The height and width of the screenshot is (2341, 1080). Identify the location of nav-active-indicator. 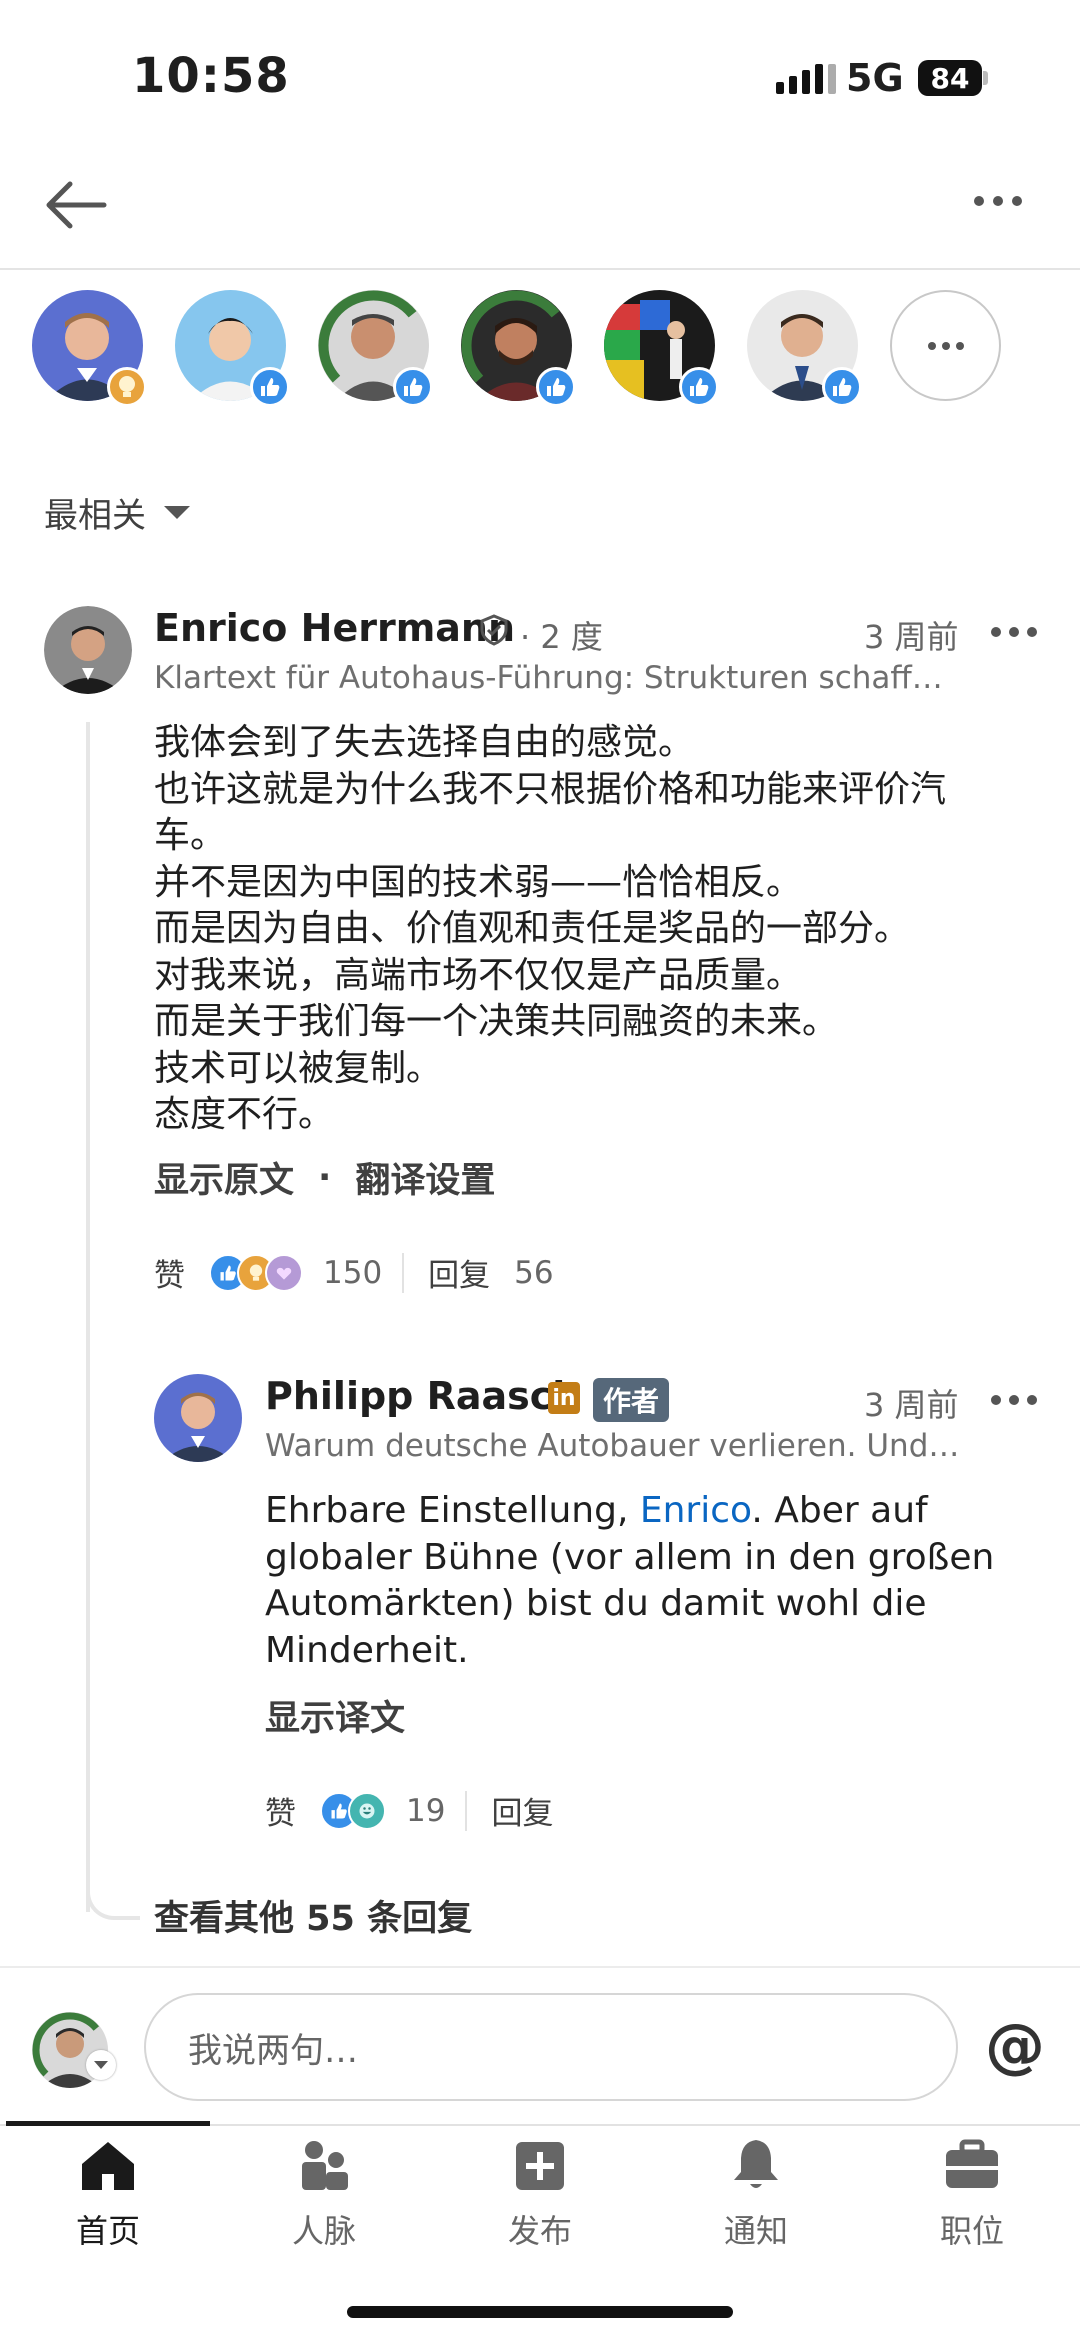
(108, 2123).